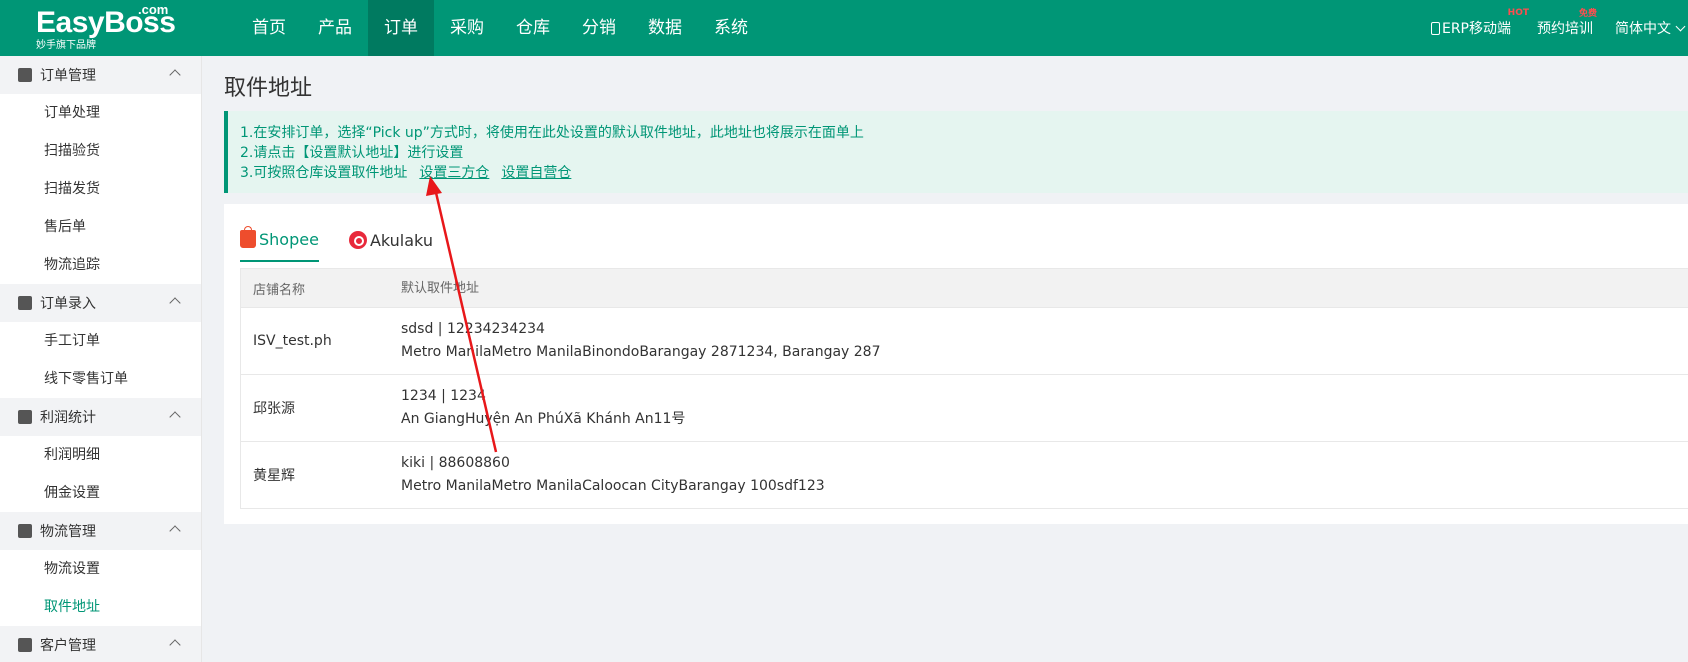  What do you see at coordinates (467, 28) in the screenshot?
I see `nav-purchasing: 采购` at bounding box center [467, 28].